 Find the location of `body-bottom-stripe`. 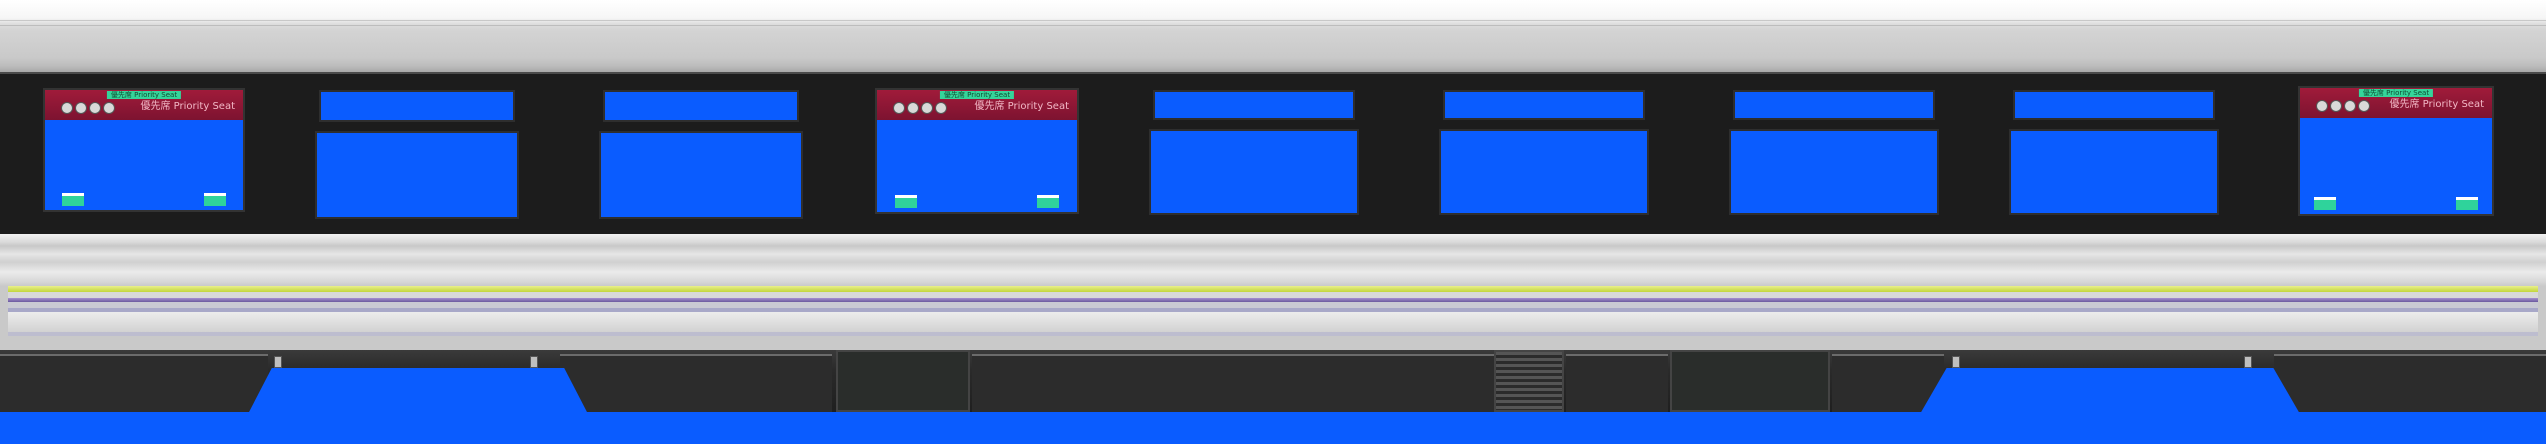

body-bottom-stripe is located at coordinates (1273, 334).